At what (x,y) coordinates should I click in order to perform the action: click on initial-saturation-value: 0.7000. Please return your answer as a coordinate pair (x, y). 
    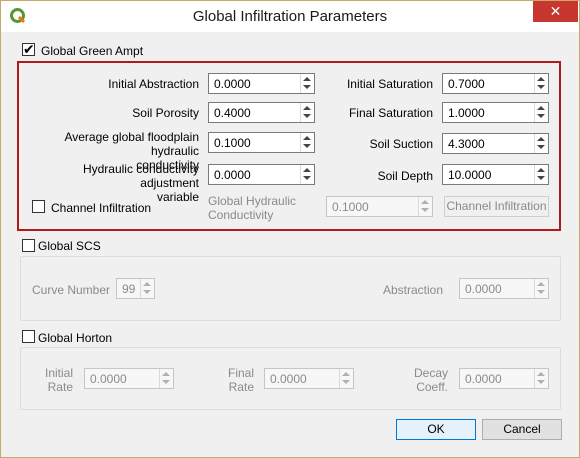
    Looking at the image, I should click on (466, 84).